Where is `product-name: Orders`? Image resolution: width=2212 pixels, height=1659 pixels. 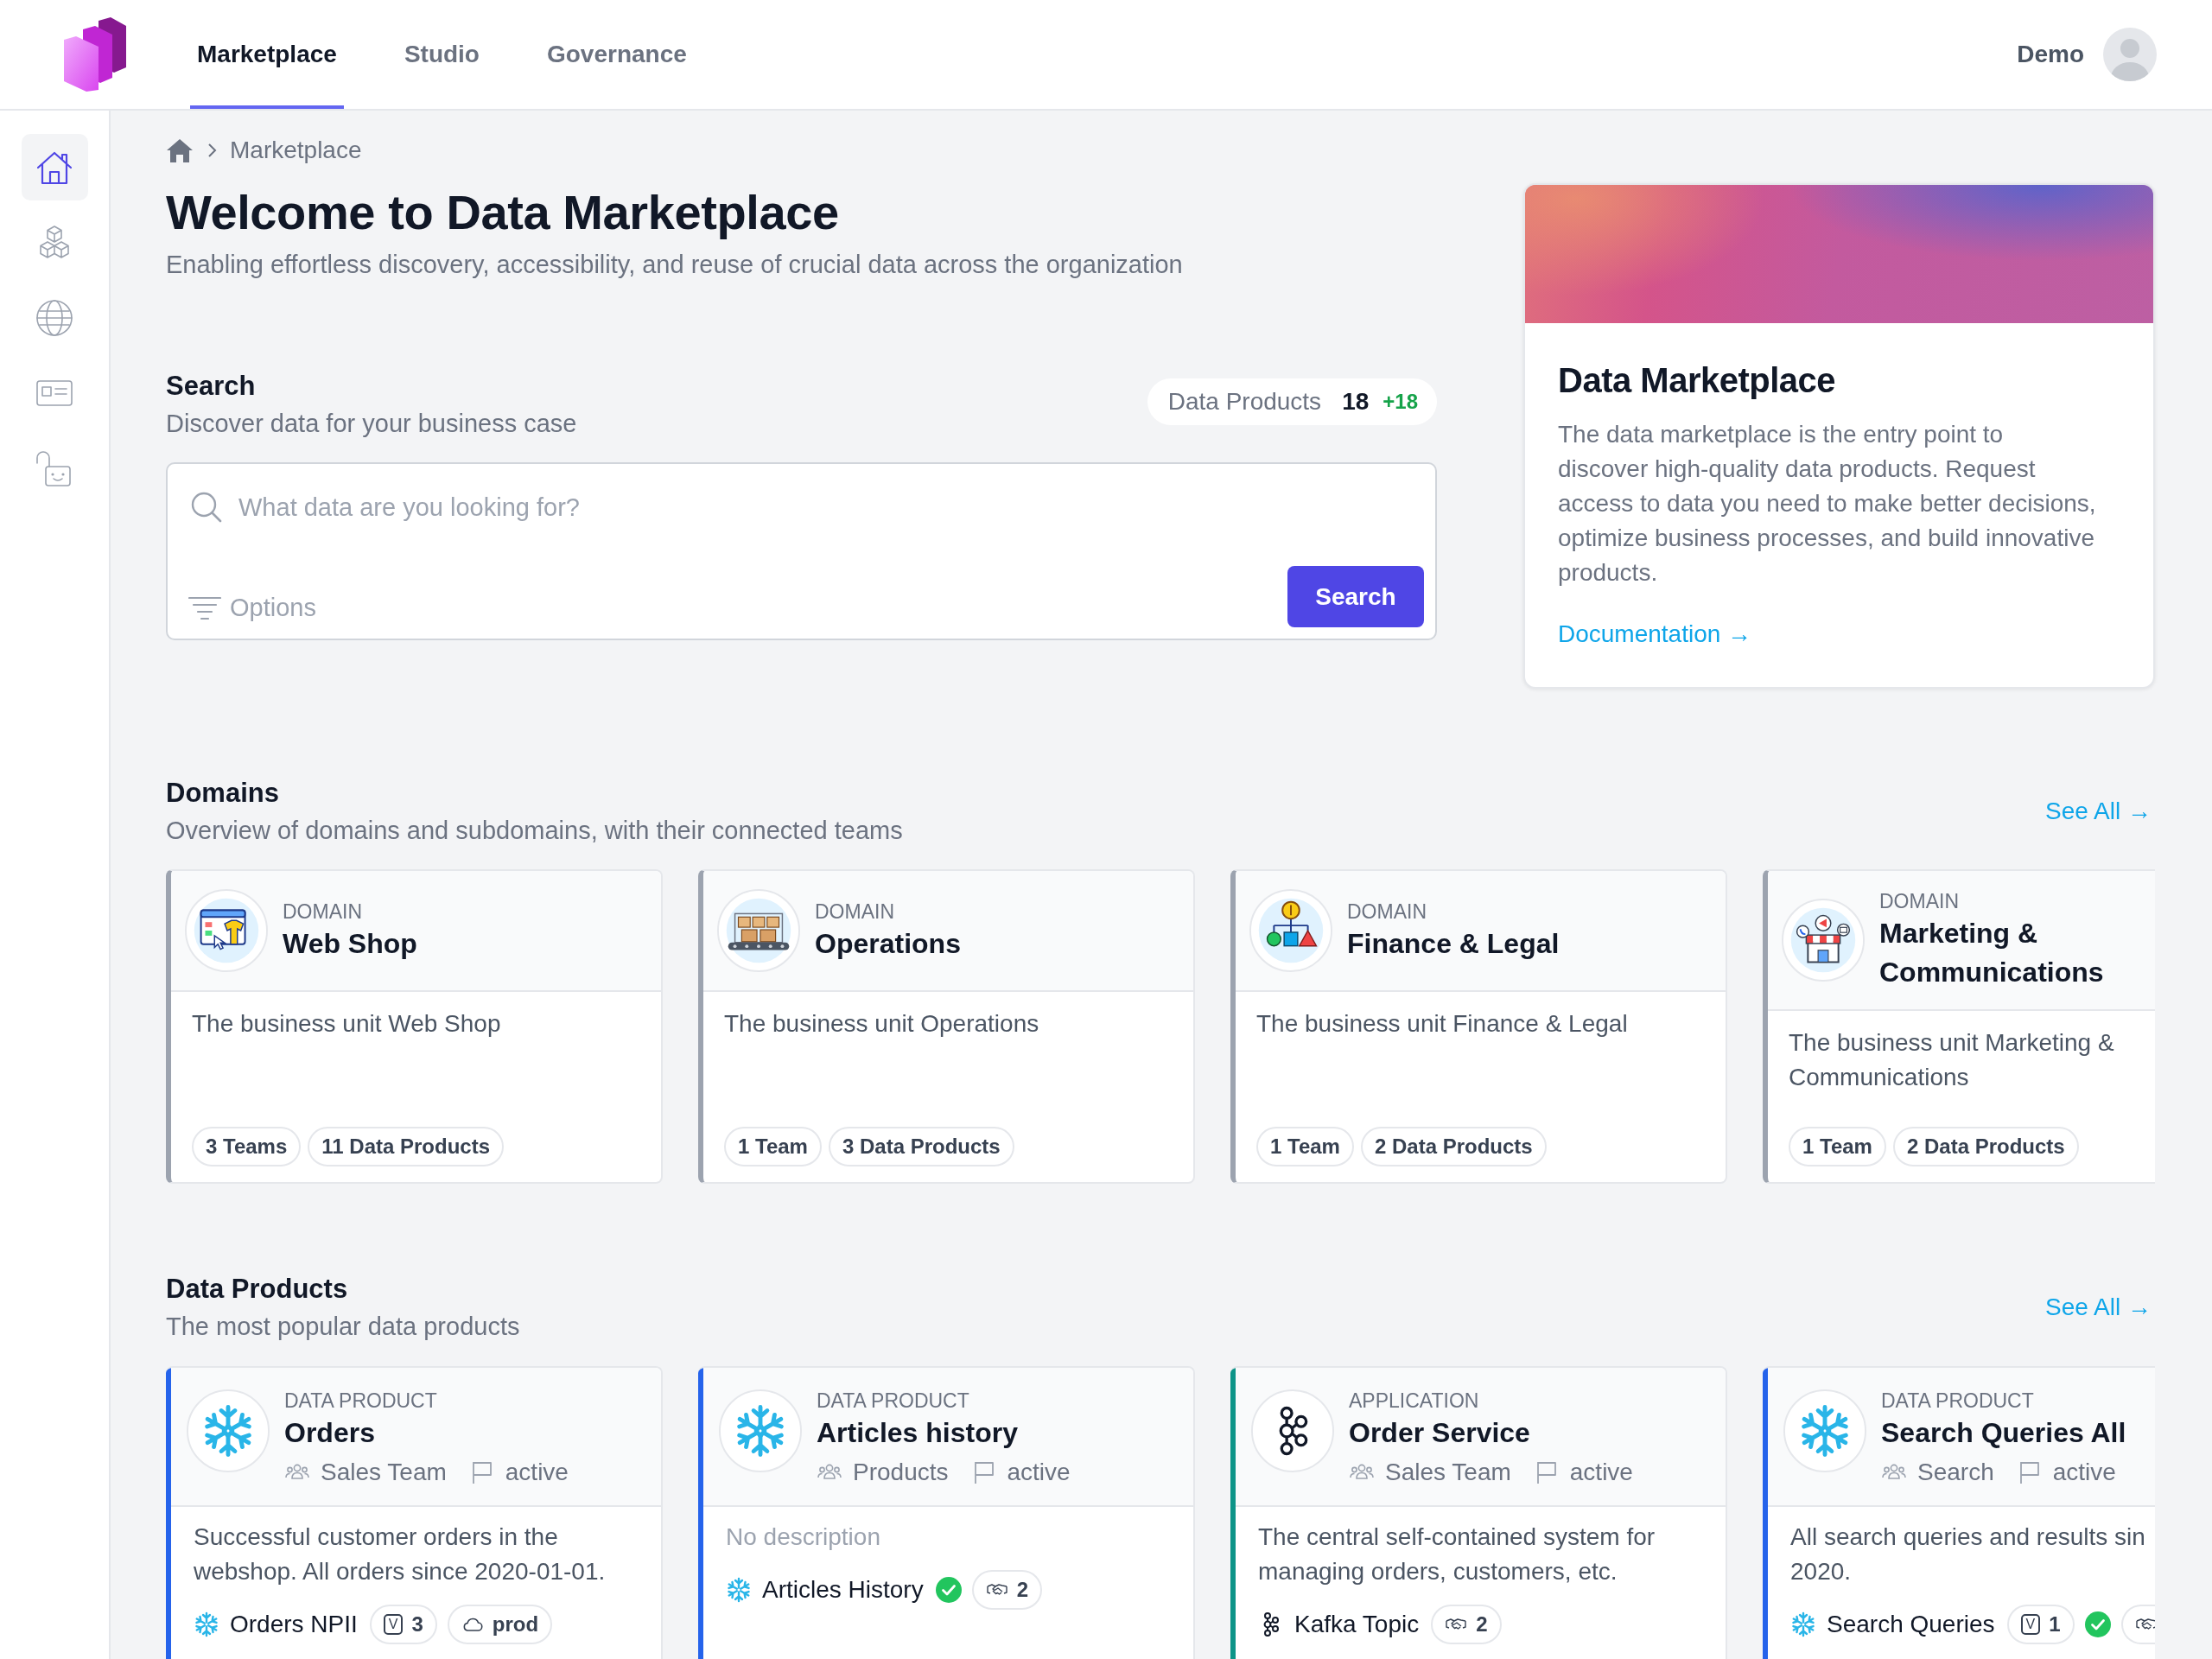
product-name: Orders is located at coordinates (330, 1433).